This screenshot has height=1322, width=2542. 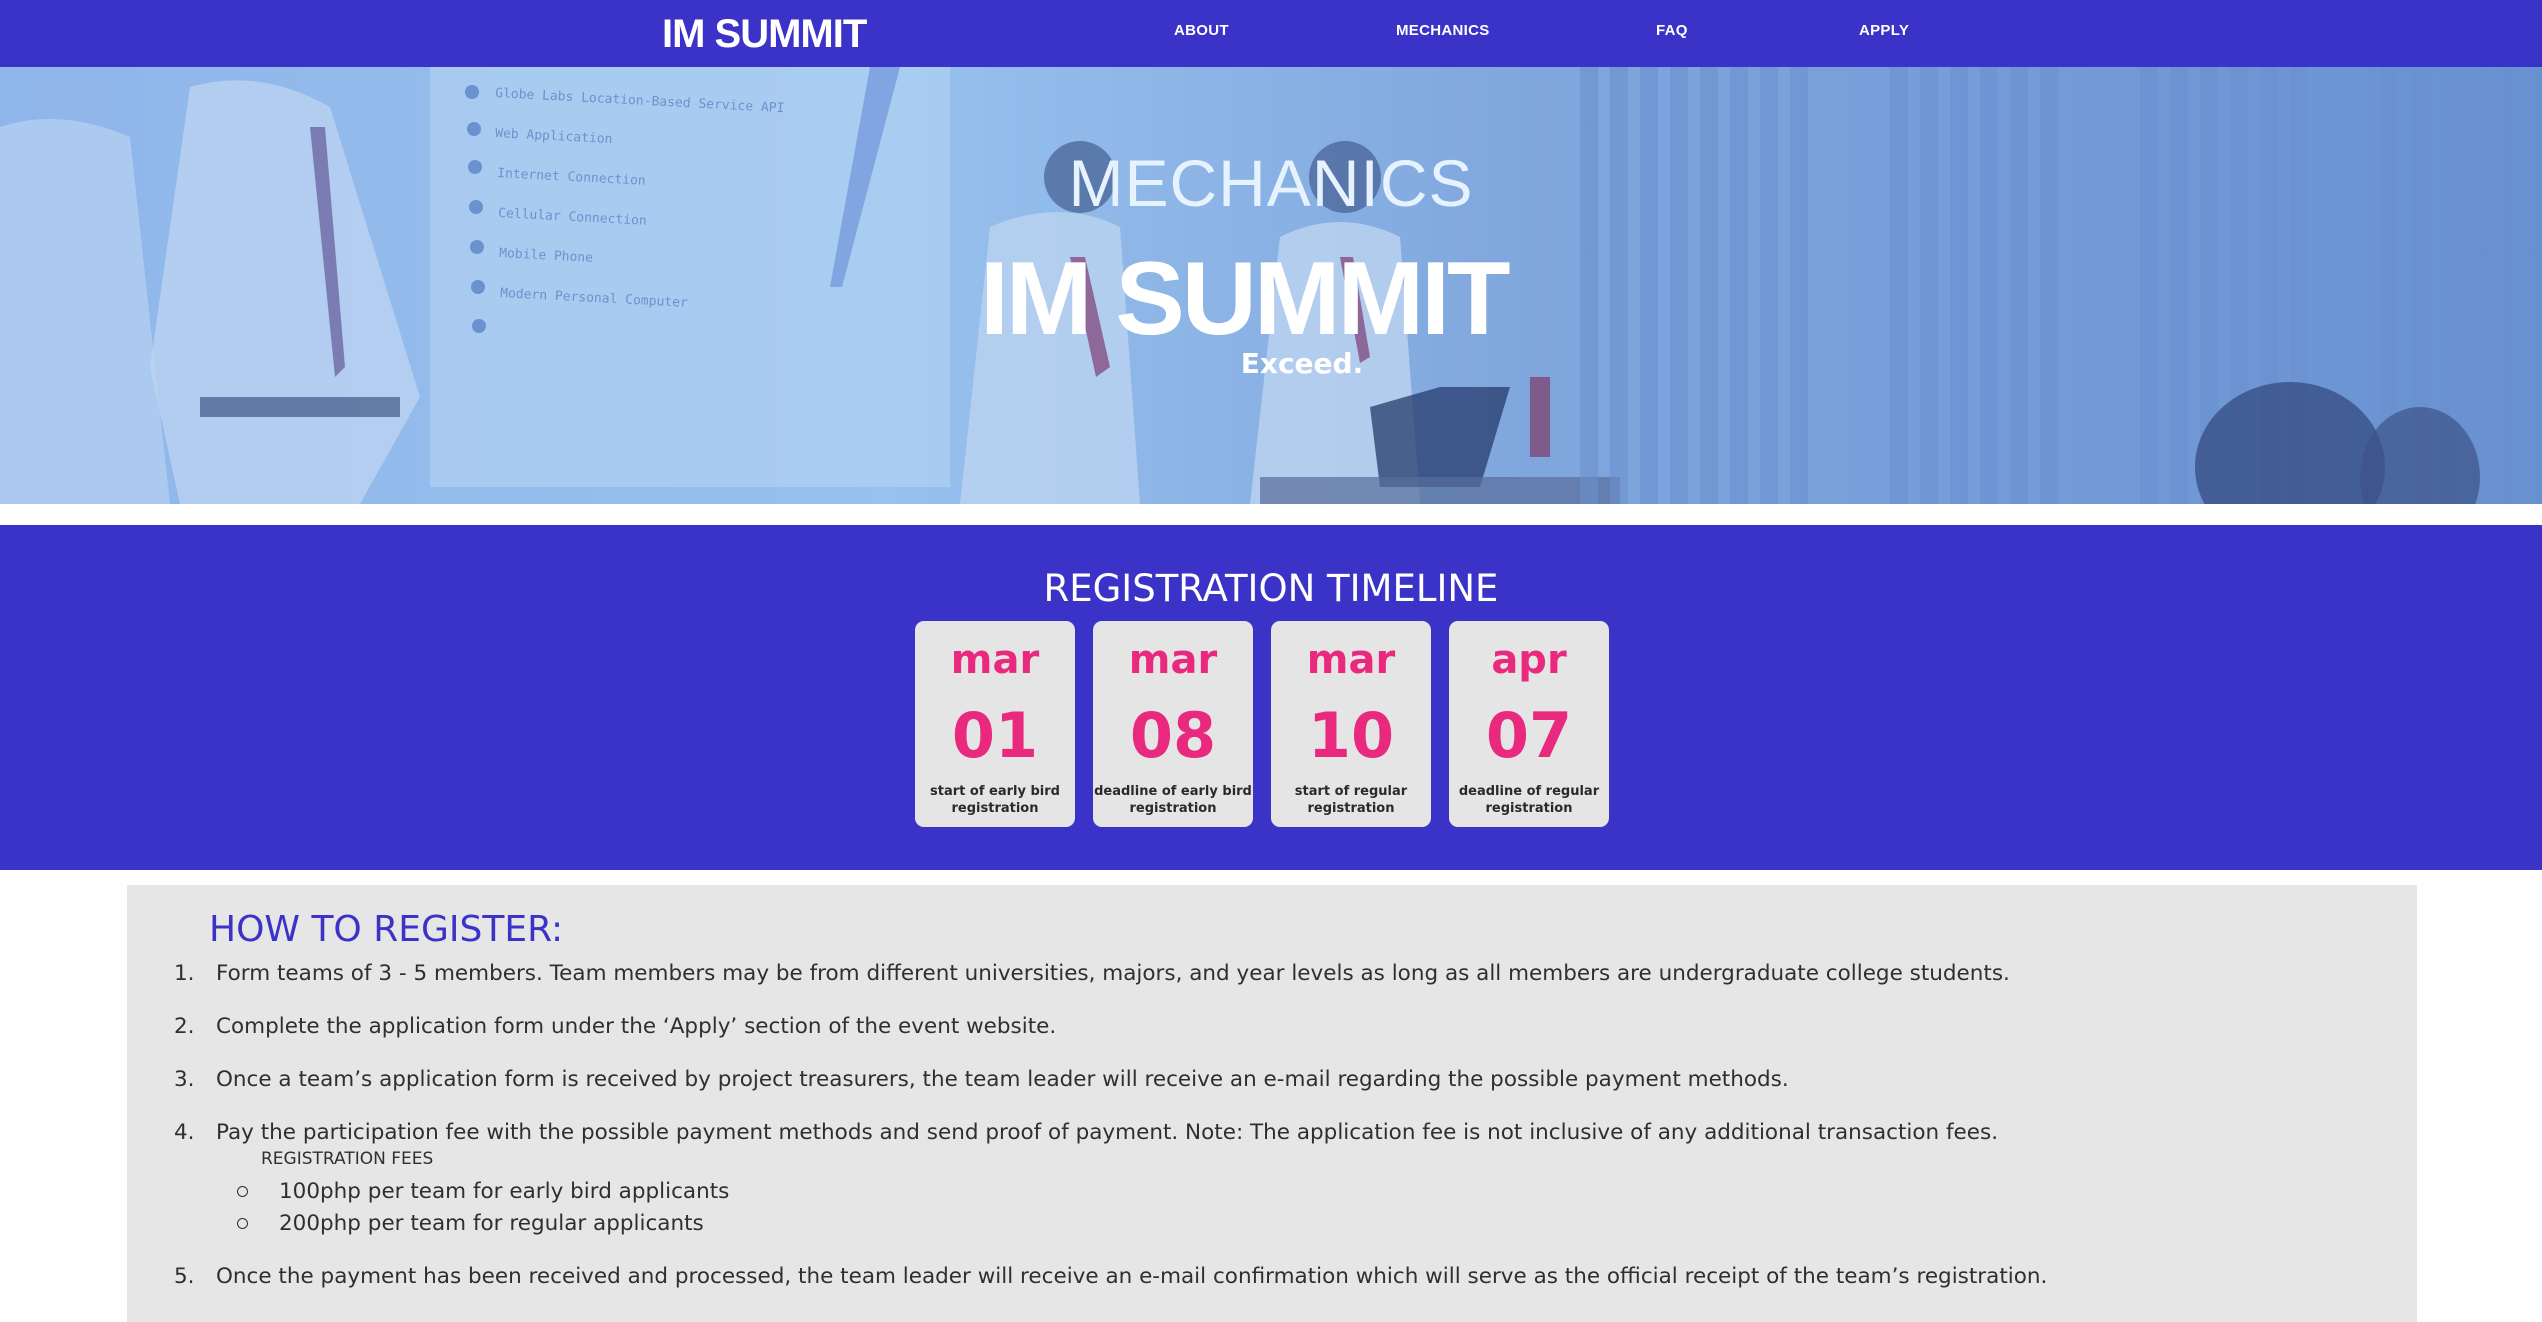 I want to click on hero-im-summit-logo: IM SUMMIT, so click(x=1246, y=295).